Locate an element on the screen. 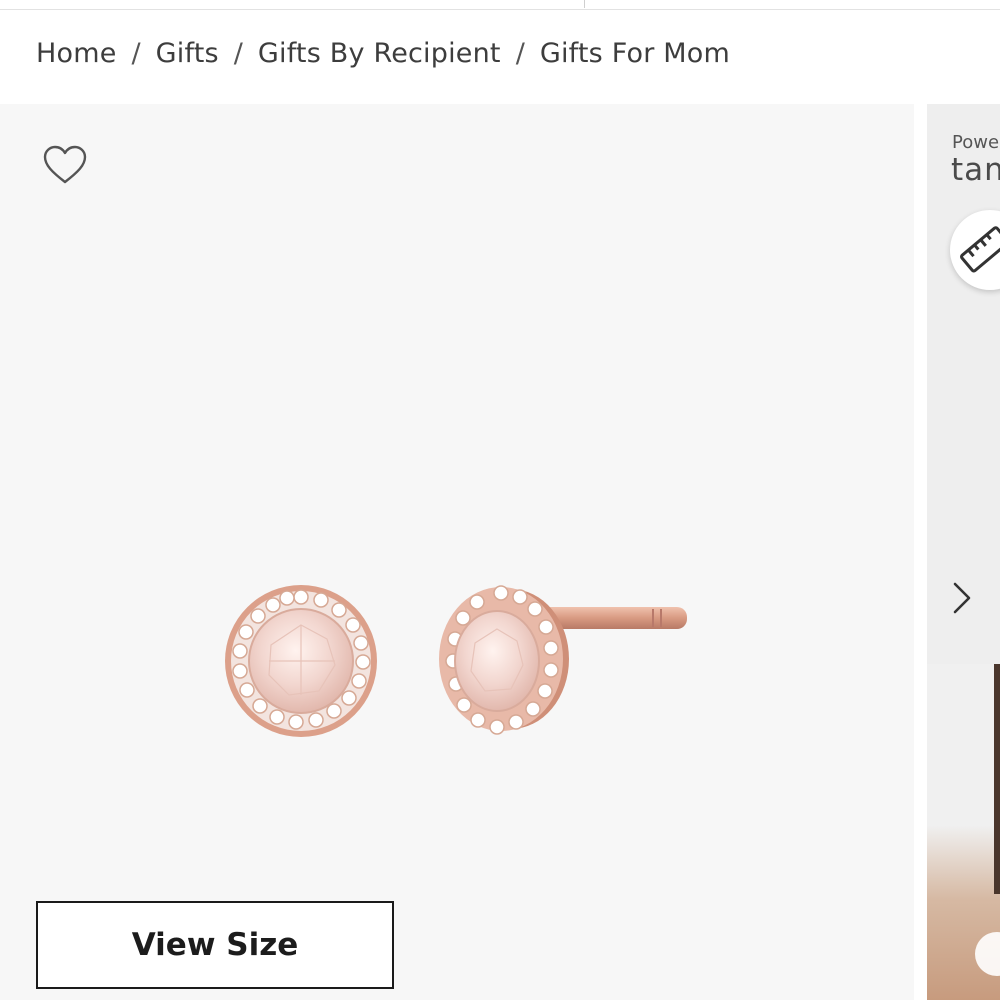 The height and width of the screenshot is (1000, 1000). virtual-try-on-panel: Powe tan is located at coordinates (963, 552).